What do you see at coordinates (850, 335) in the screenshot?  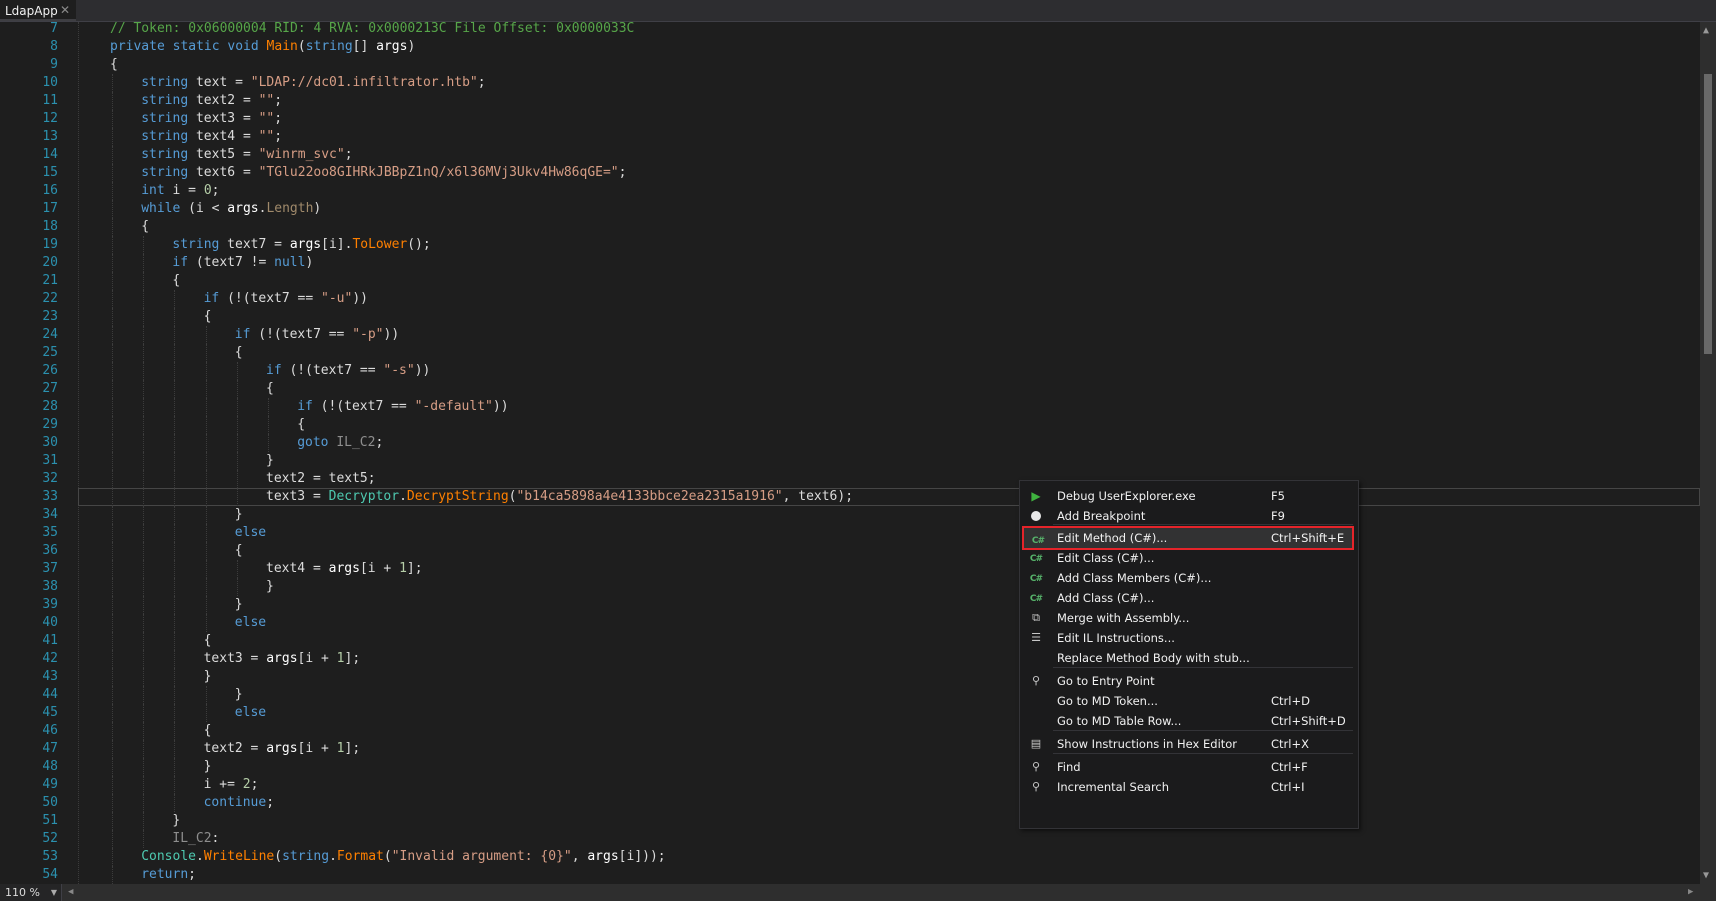 I see `code-line: 24 if (!(text7 == "-p"))` at bounding box center [850, 335].